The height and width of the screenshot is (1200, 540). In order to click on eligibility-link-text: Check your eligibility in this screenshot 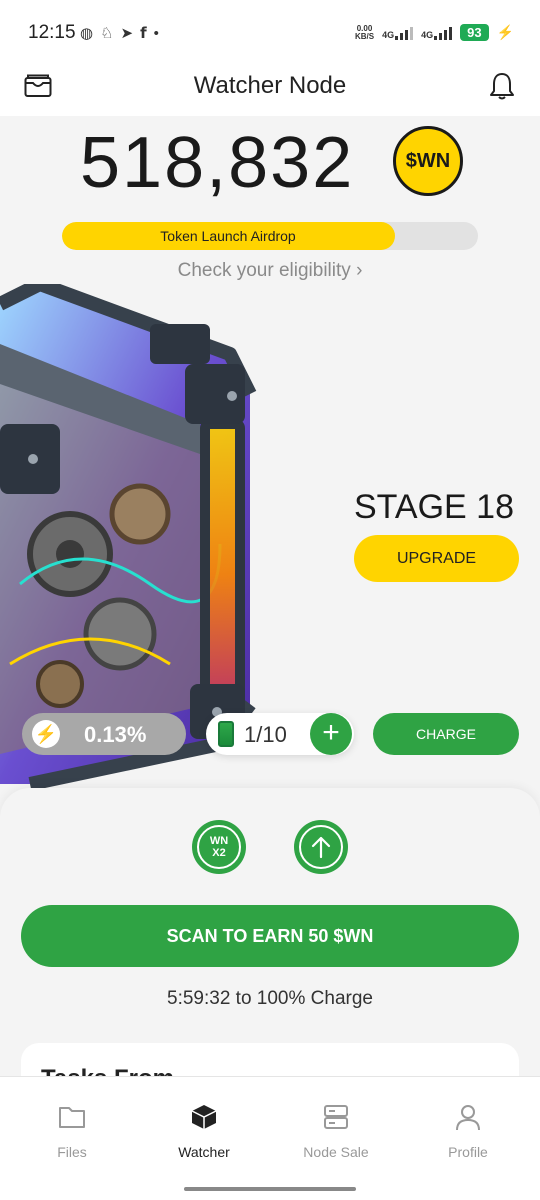, I will do `click(264, 270)`.